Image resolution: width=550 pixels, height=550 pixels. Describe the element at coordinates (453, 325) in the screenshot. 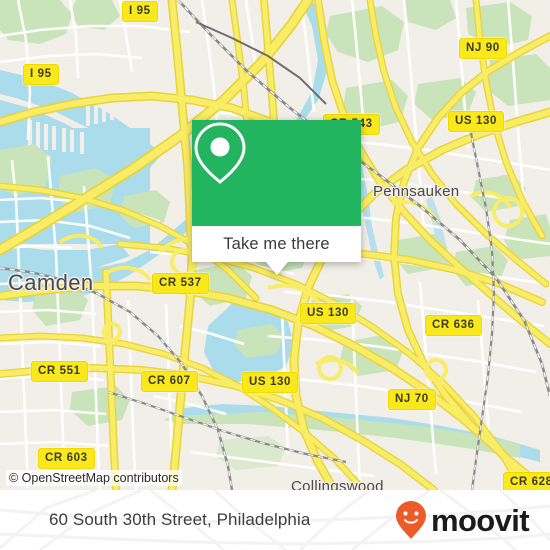

I see `road-shield: CR 636` at that location.